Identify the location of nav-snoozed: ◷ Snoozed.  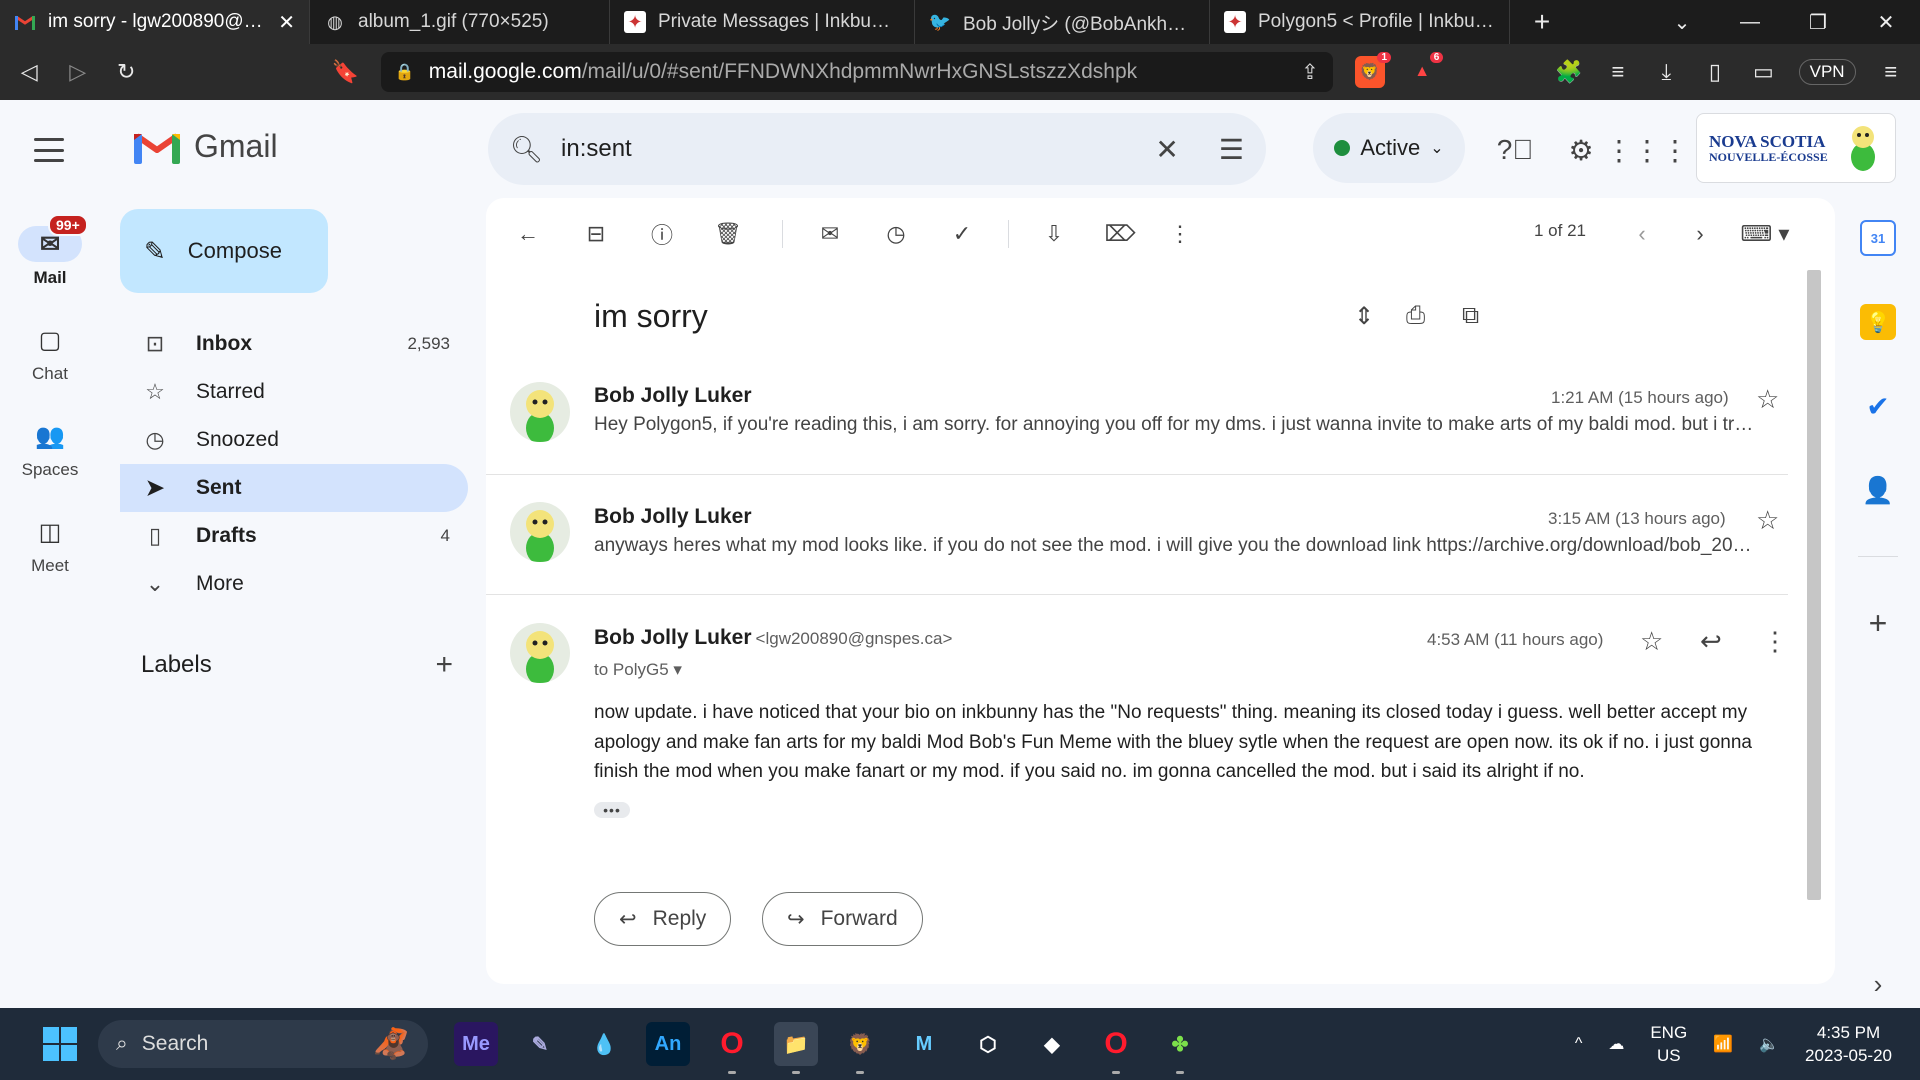
(294, 440).